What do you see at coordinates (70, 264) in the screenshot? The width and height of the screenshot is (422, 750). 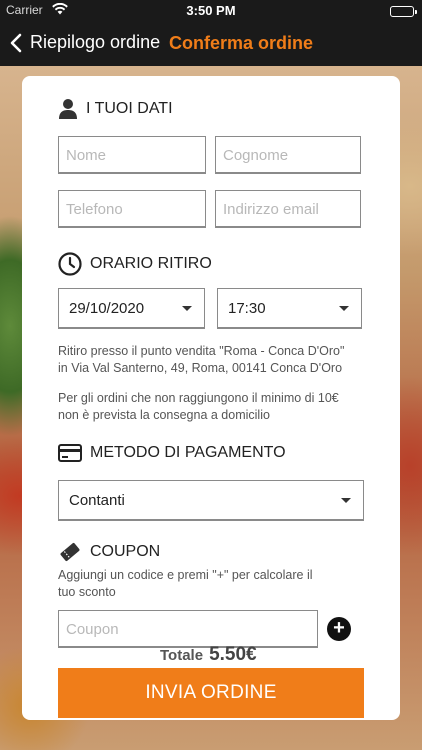 I see `clock-icon` at bounding box center [70, 264].